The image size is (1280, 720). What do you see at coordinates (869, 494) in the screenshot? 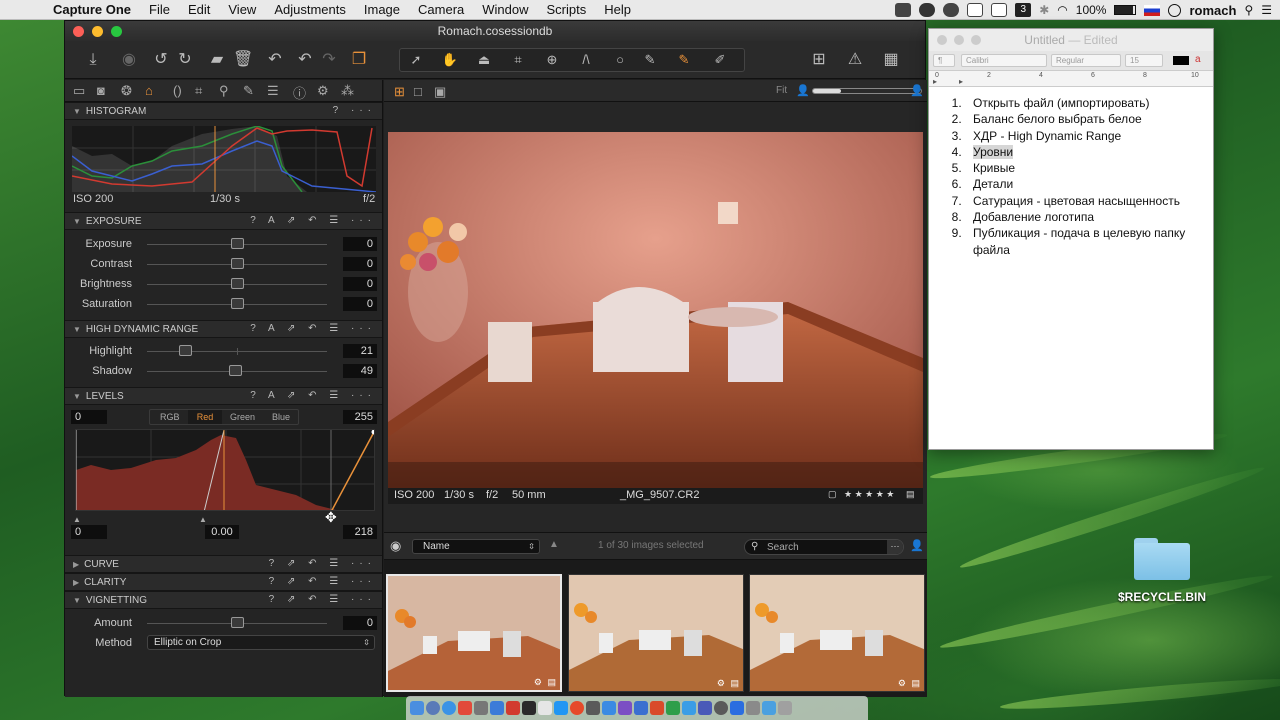
I see `star-rating: ★ ★ ★ ★ ★` at bounding box center [869, 494].